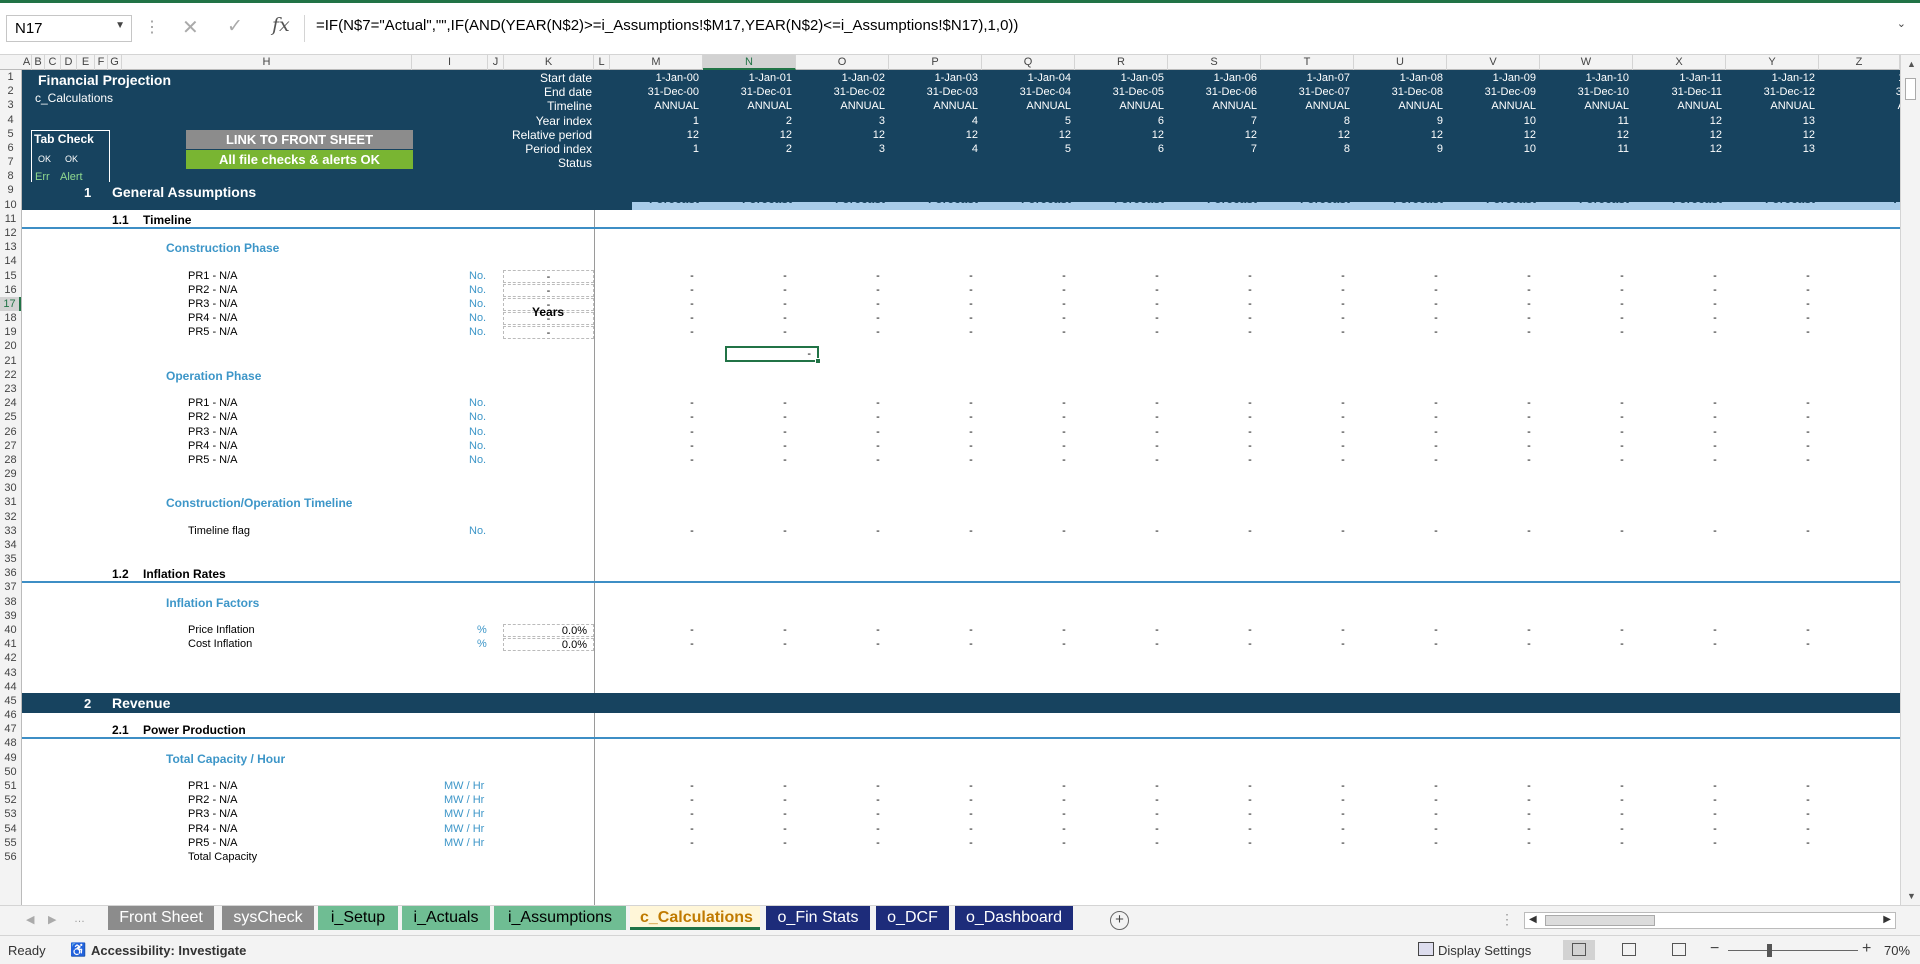 Image resolution: width=1920 pixels, height=964 pixels. What do you see at coordinates (952, 92) in the screenshot?
I see `header-cell: 31-Dec-03` at bounding box center [952, 92].